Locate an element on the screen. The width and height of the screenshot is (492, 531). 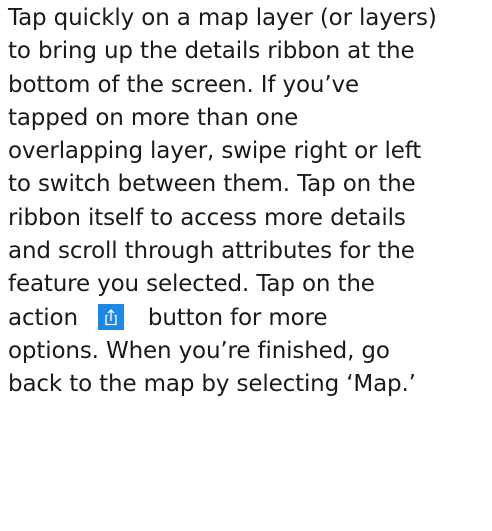
action-text-line: action button for more is located at coordinates (250, 318).